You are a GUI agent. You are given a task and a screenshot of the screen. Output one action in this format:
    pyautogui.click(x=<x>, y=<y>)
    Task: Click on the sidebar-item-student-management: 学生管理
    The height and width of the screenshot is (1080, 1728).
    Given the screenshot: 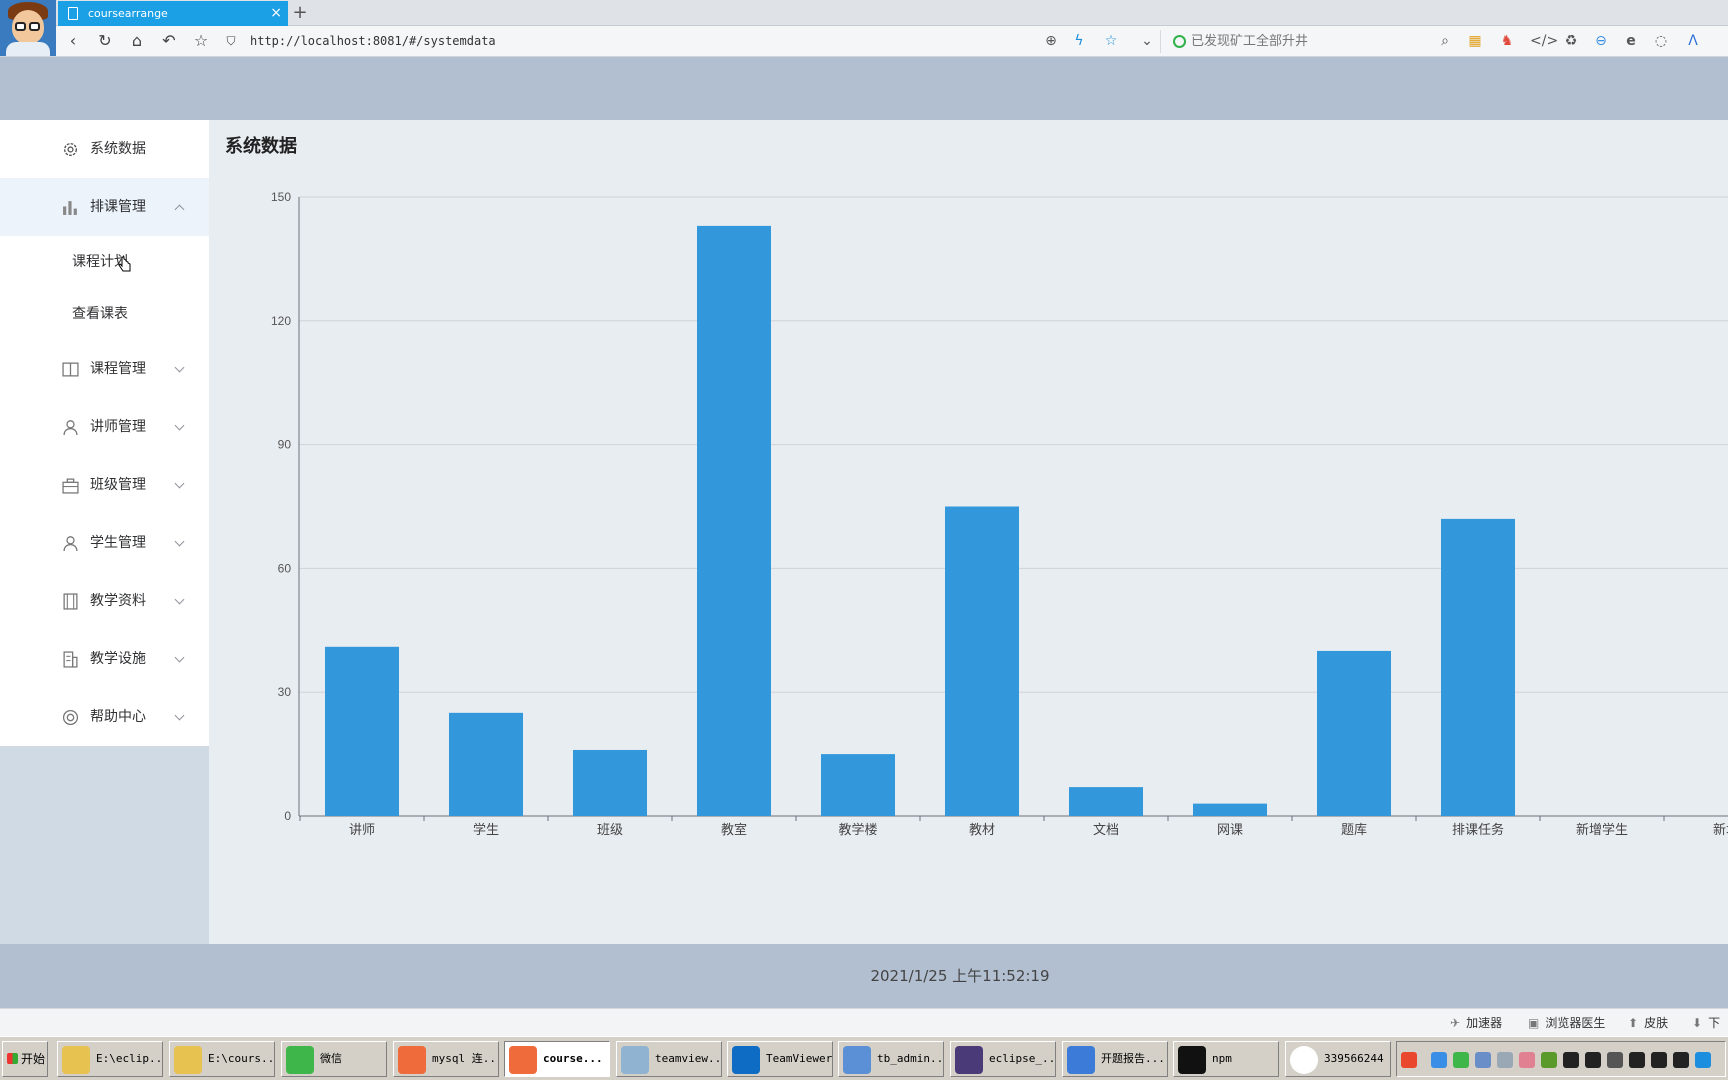 What is the action you would take?
    pyautogui.click(x=104, y=543)
    